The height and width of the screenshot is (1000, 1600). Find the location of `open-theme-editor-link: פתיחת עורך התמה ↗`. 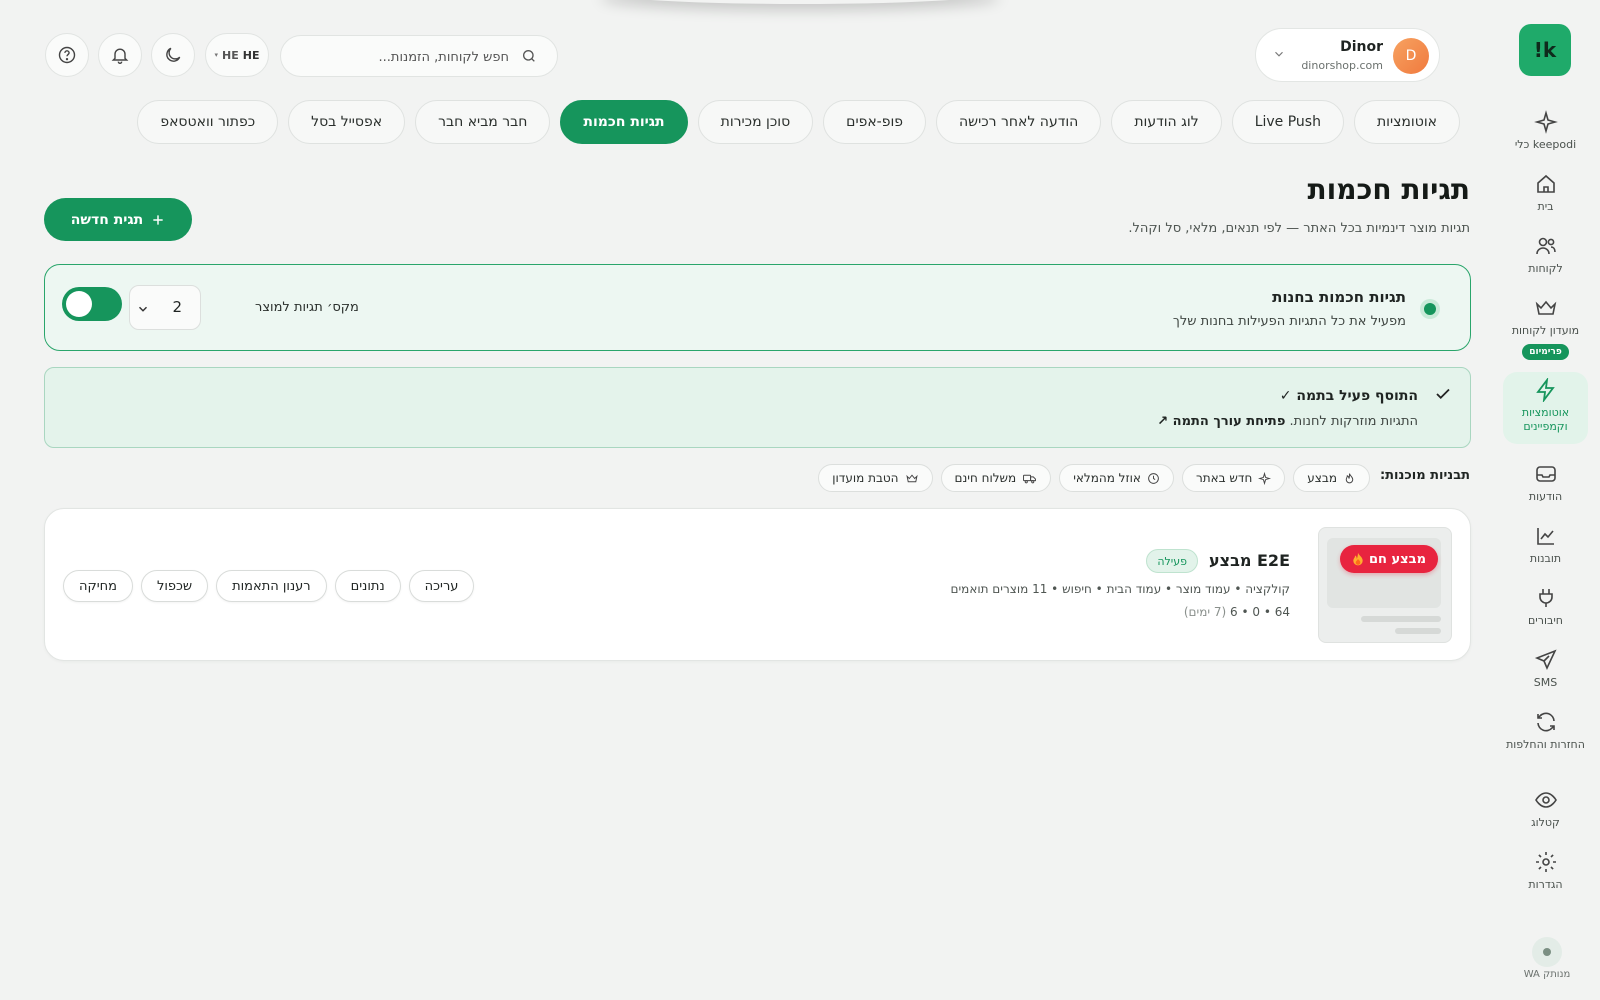

open-theme-editor-link: פתיחת עורך התמה ↗ is located at coordinates (1221, 421).